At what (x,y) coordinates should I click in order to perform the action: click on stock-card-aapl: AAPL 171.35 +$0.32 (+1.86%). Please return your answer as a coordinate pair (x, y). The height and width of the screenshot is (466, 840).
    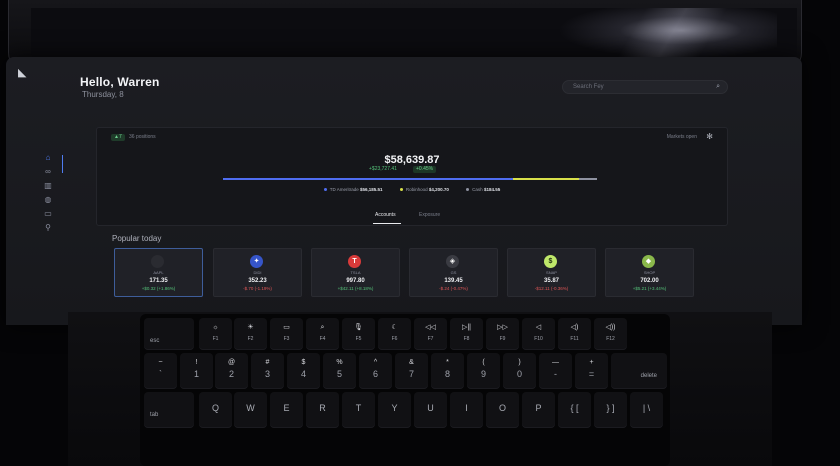
    Looking at the image, I should click on (158, 272).